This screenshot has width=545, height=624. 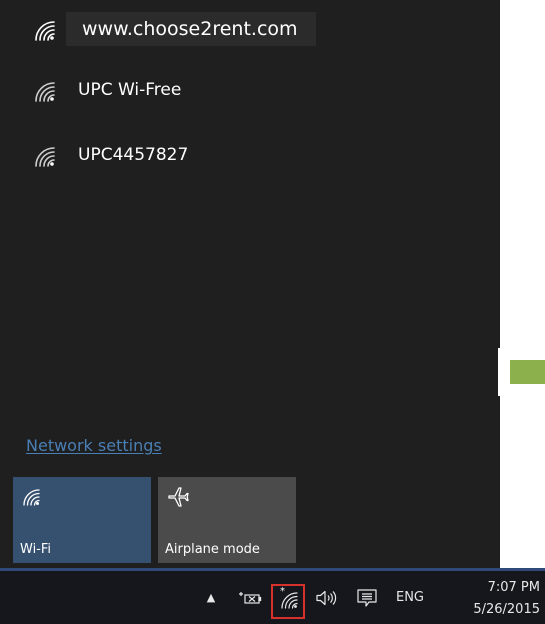 I want to click on network-item-upc4457827: UPC4457827, so click(x=109, y=155).